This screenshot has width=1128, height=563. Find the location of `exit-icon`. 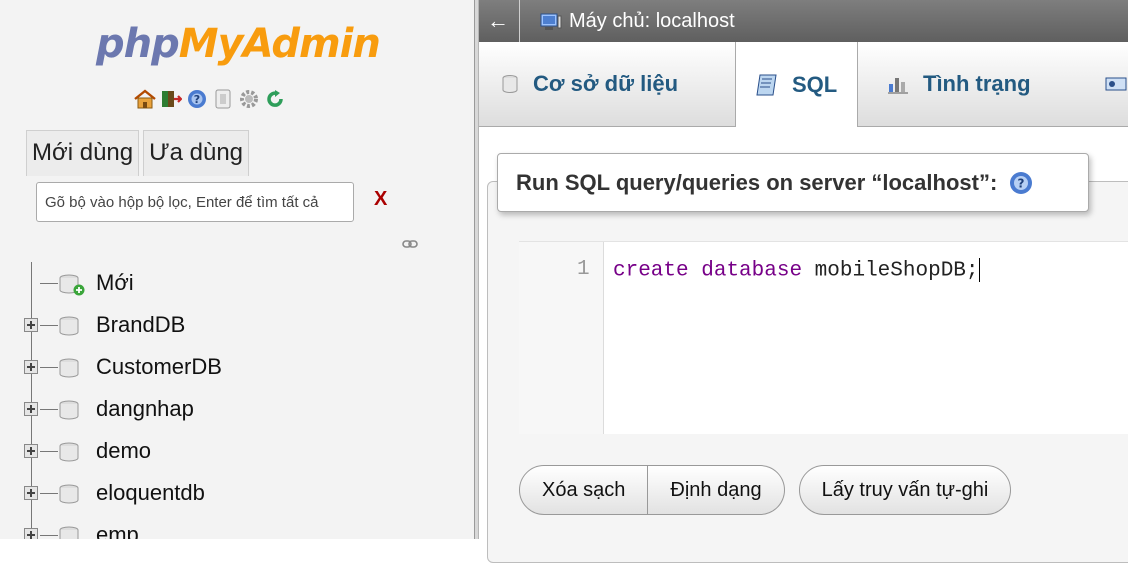

exit-icon is located at coordinates (171, 99).